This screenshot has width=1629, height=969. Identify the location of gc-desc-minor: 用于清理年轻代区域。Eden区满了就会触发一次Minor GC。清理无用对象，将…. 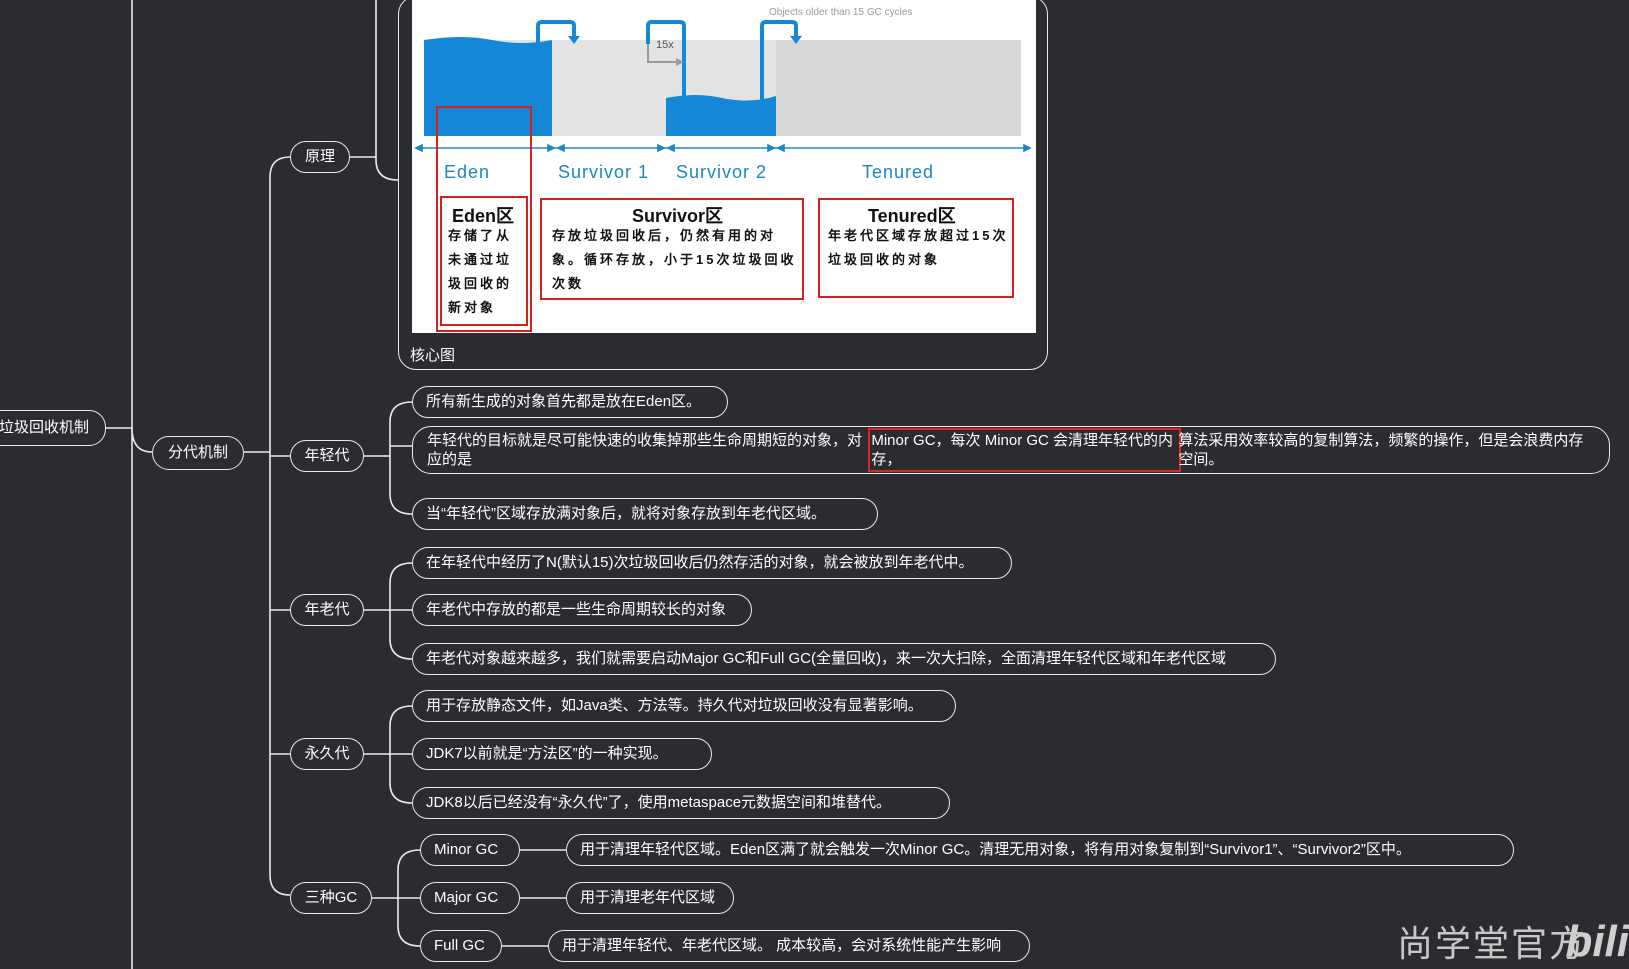
(1040, 850).